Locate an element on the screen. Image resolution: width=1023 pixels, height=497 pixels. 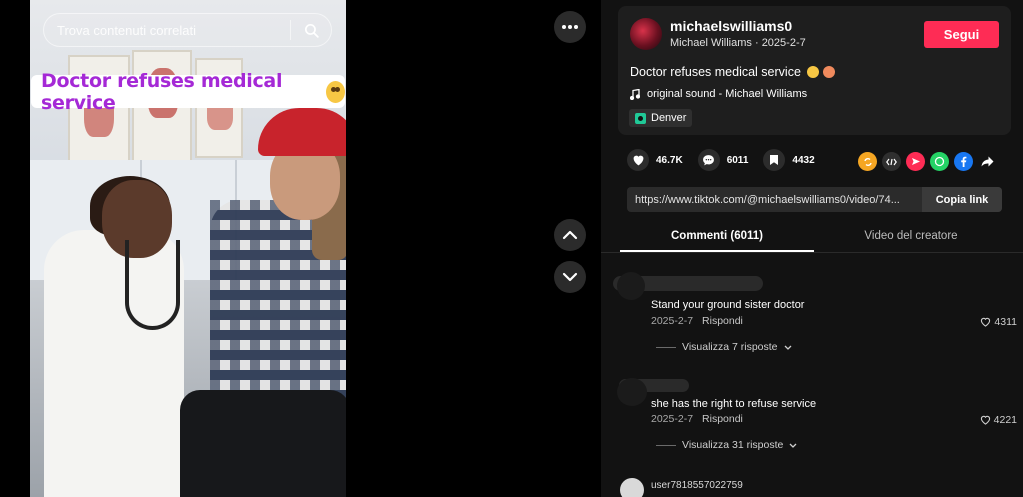
tab-creator-videos: Video del creatore is located at coordinates (911, 238).